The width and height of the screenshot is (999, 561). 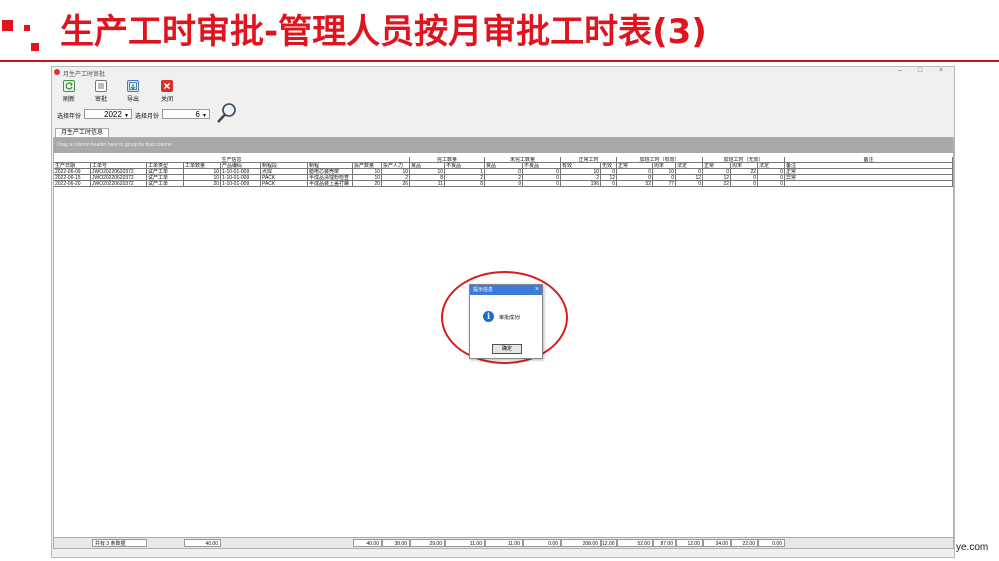 What do you see at coordinates (503, 72) in the screenshot?
I see `window-titlebar: 月生产工时审批 – □ ×` at bounding box center [503, 72].